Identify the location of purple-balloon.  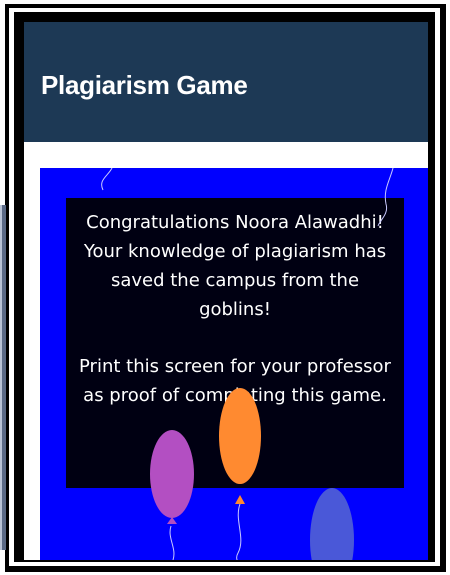
(172, 495).